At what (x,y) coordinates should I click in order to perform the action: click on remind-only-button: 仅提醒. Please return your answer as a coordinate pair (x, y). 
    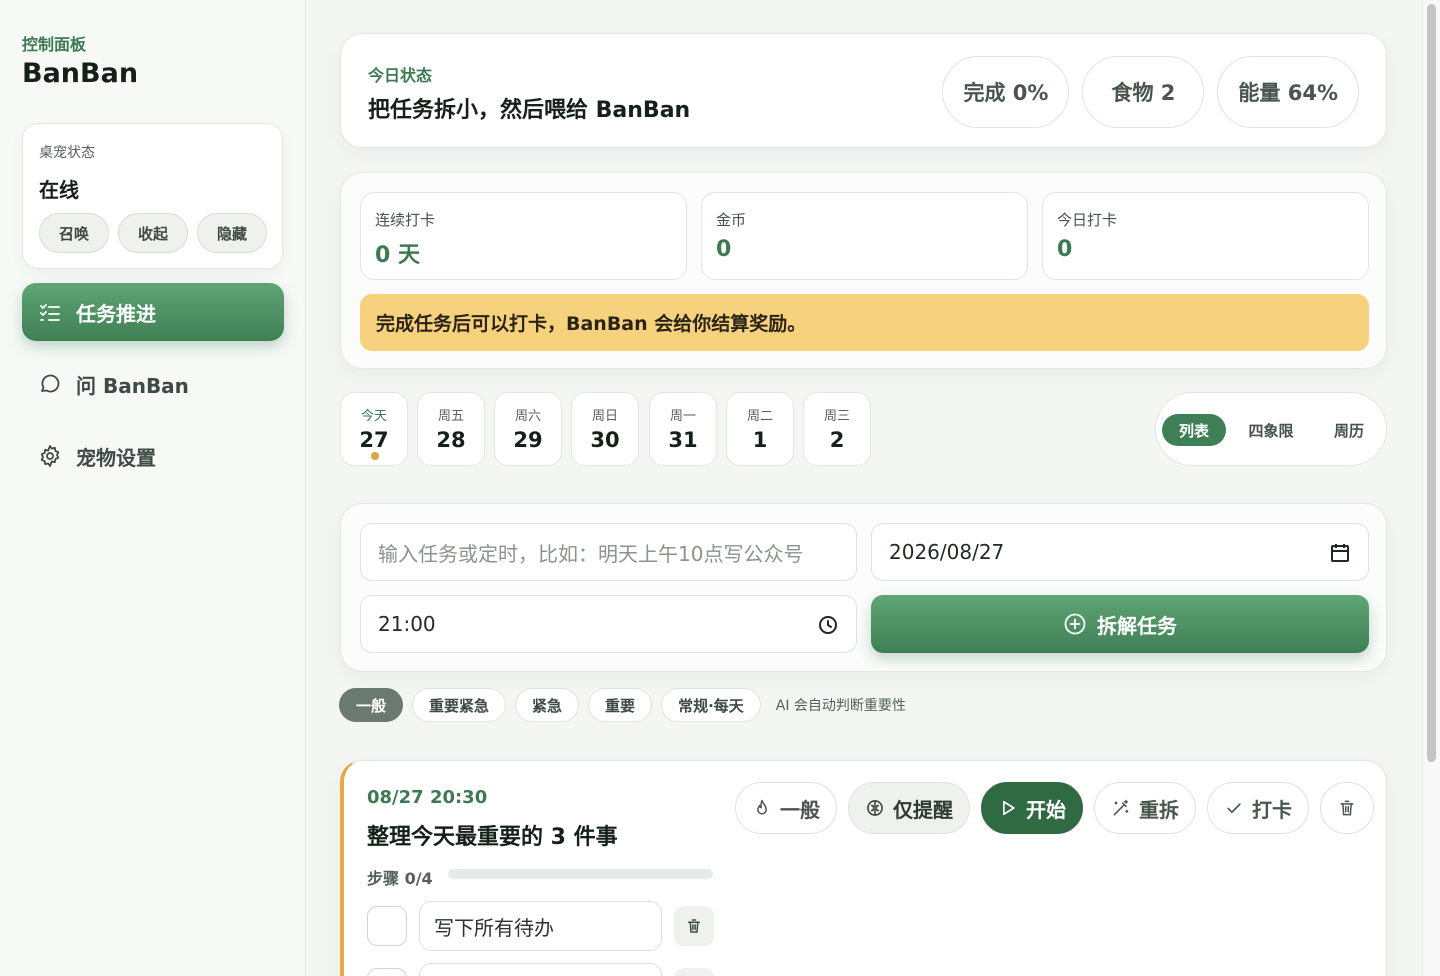
    Looking at the image, I should click on (909, 808).